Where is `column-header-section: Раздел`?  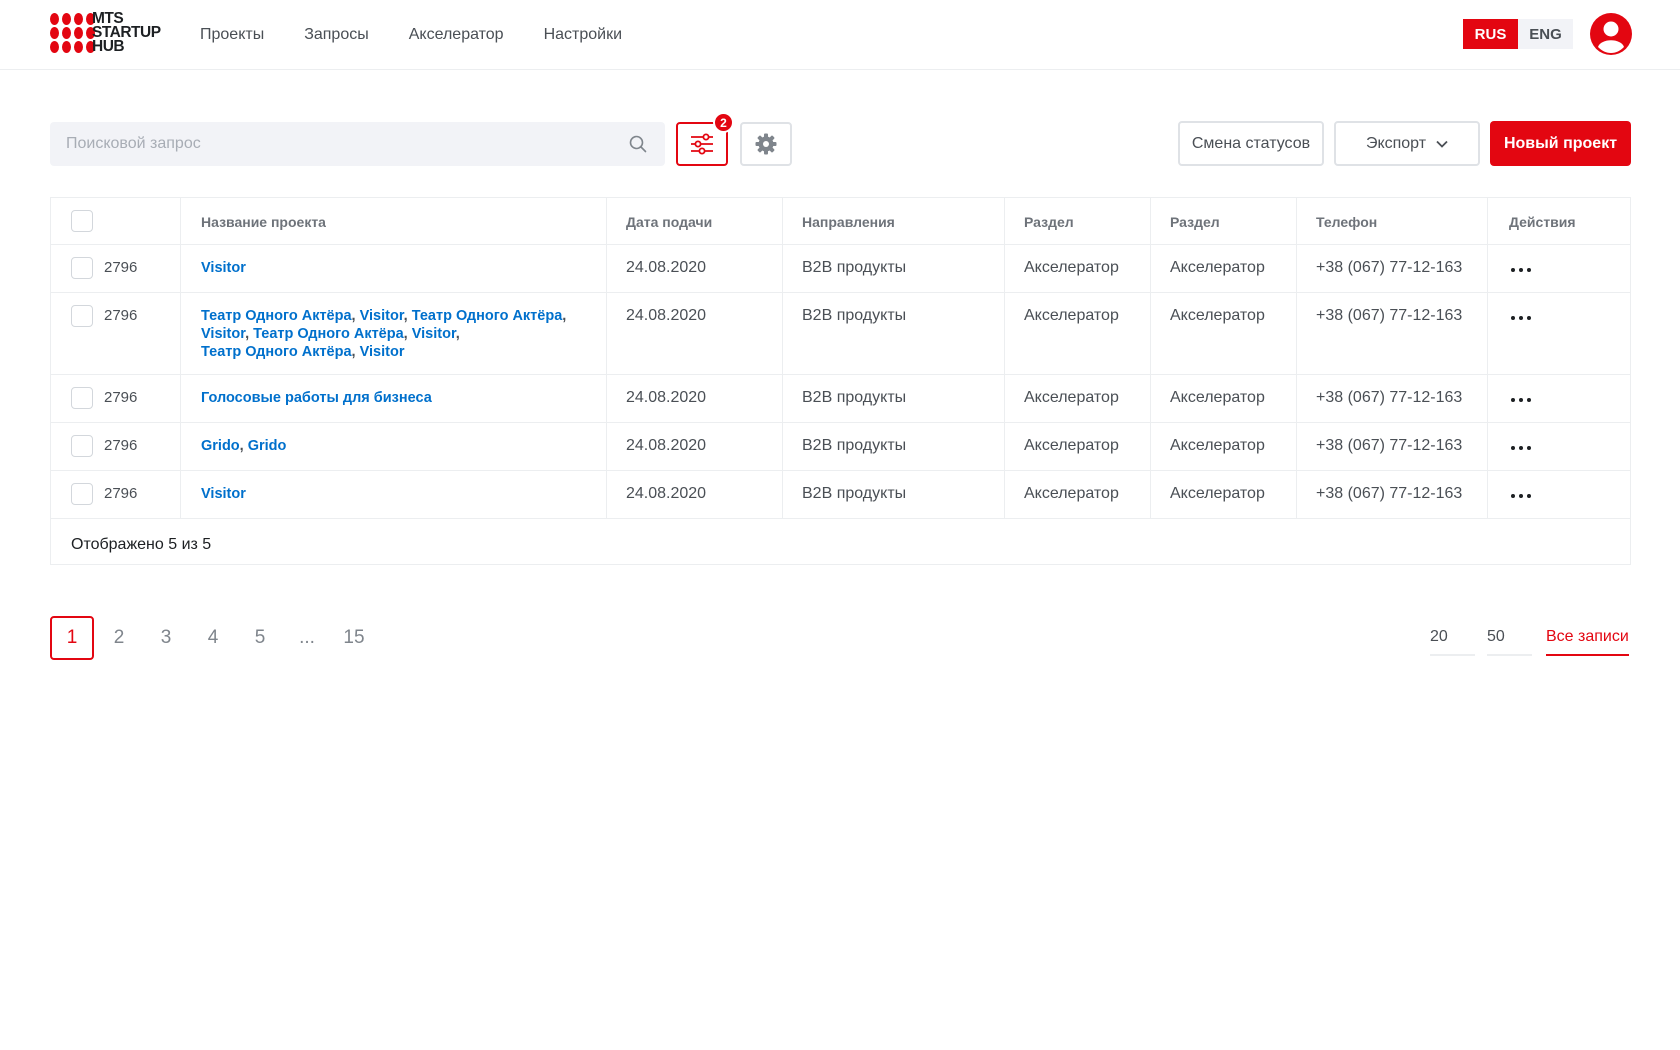 column-header-section: Раздел is located at coordinates (1049, 222).